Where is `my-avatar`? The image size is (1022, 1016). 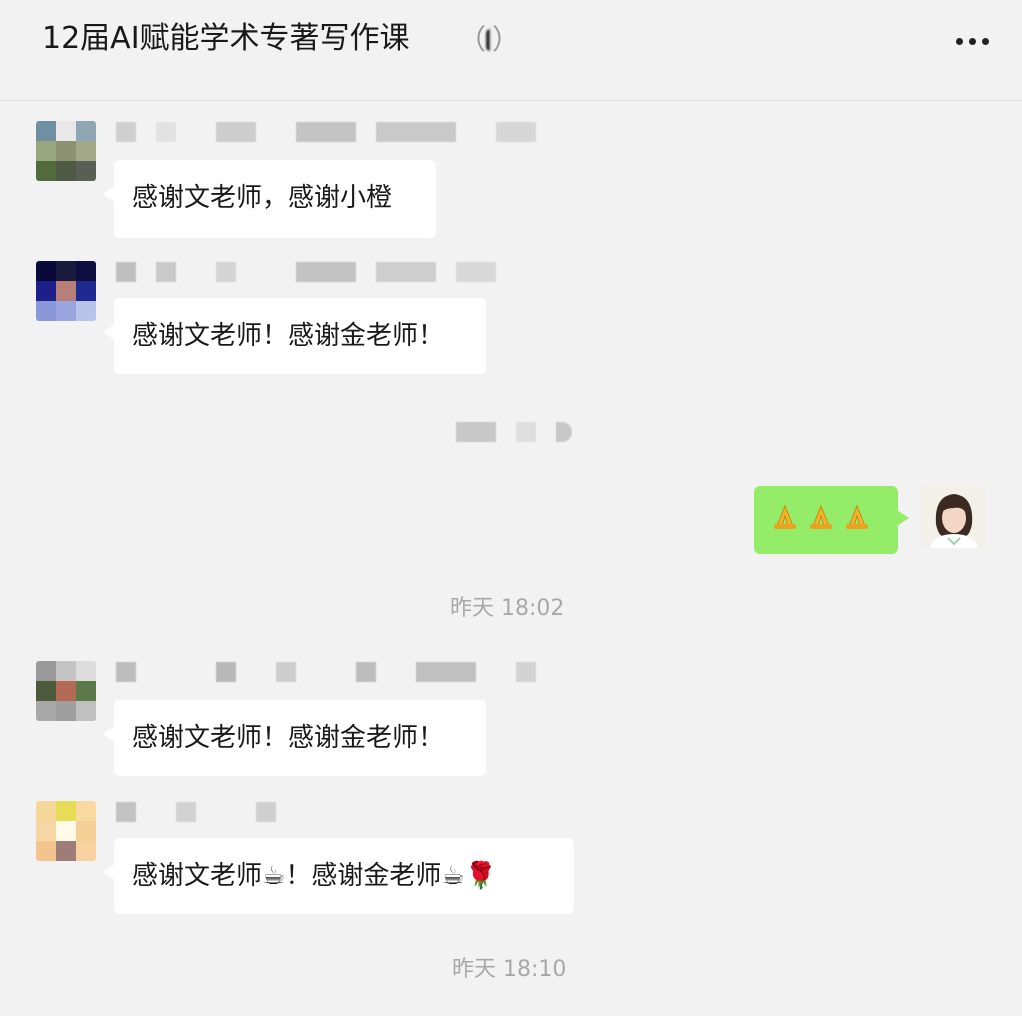 my-avatar is located at coordinates (954, 516).